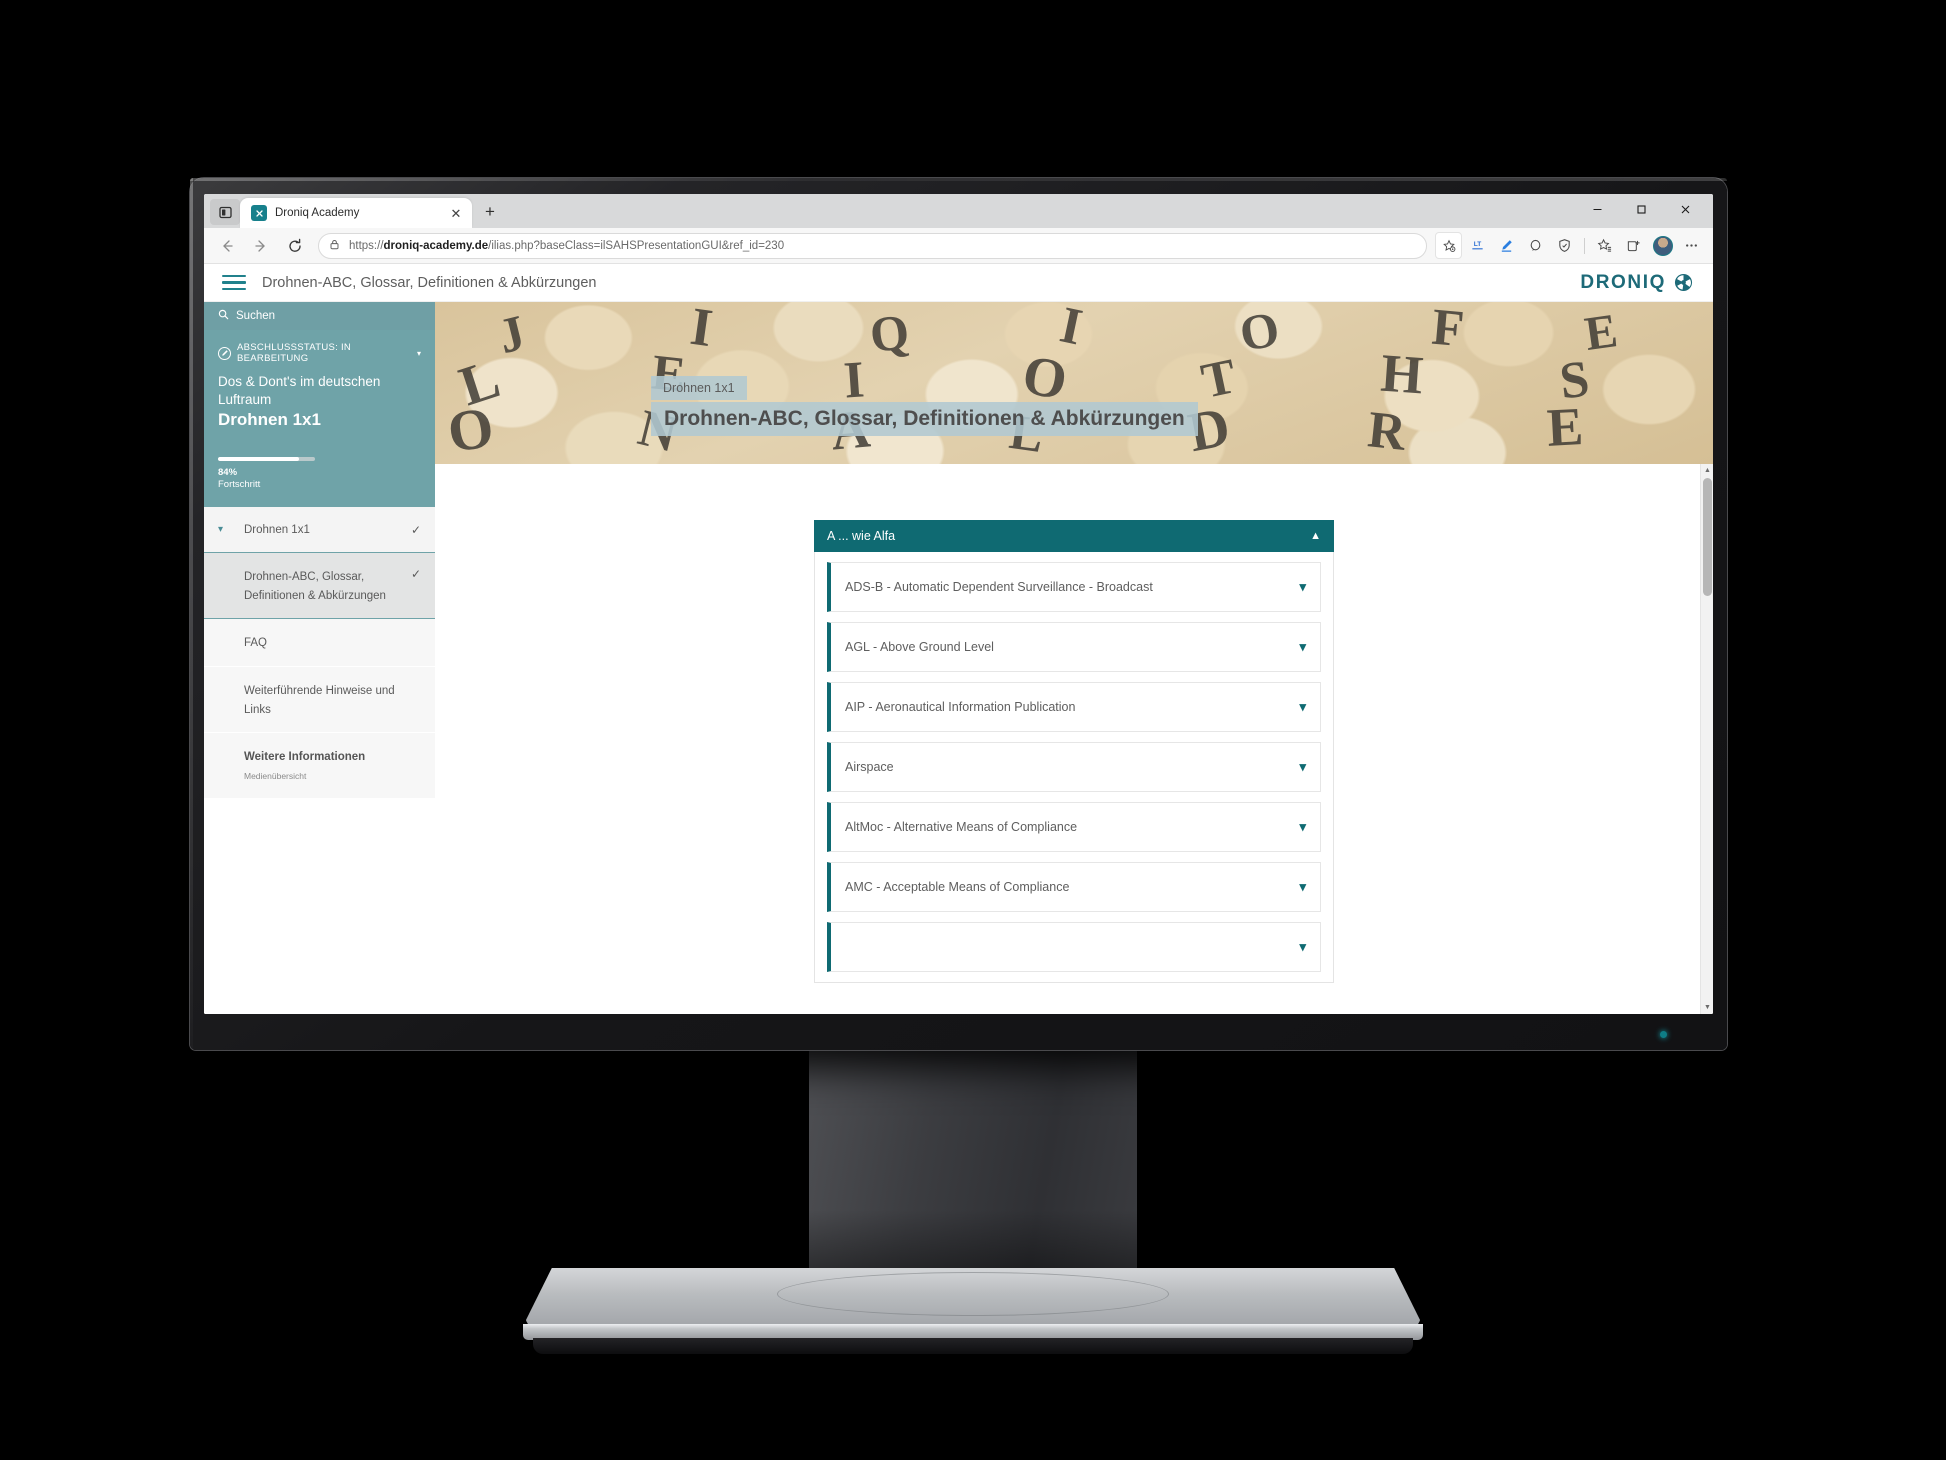 The width and height of the screenshot is (1946, 1460). What do you see at coordinates (261, 246) in the screenshot?
I see `forward-arrow-icon` at bounding box center [261, 246].